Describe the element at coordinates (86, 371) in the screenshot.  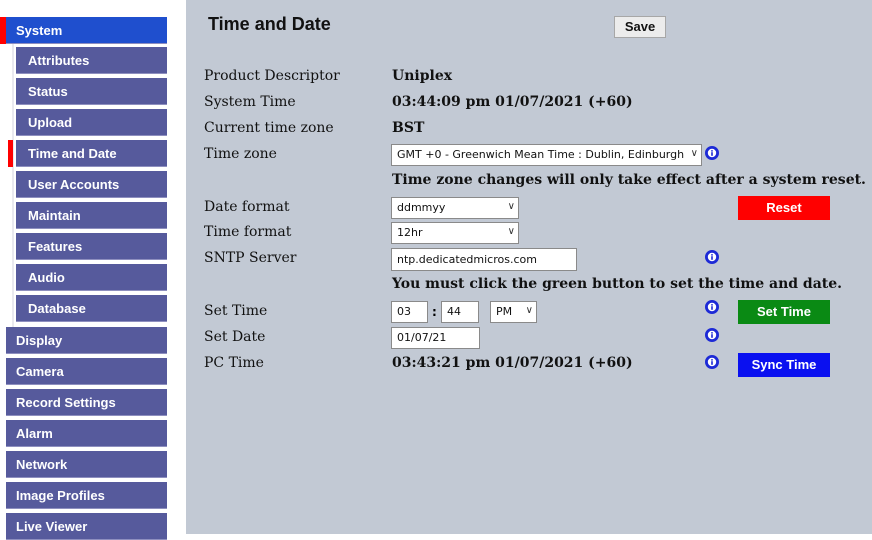
I see `sidebar-item-camera: Camera` at that location.